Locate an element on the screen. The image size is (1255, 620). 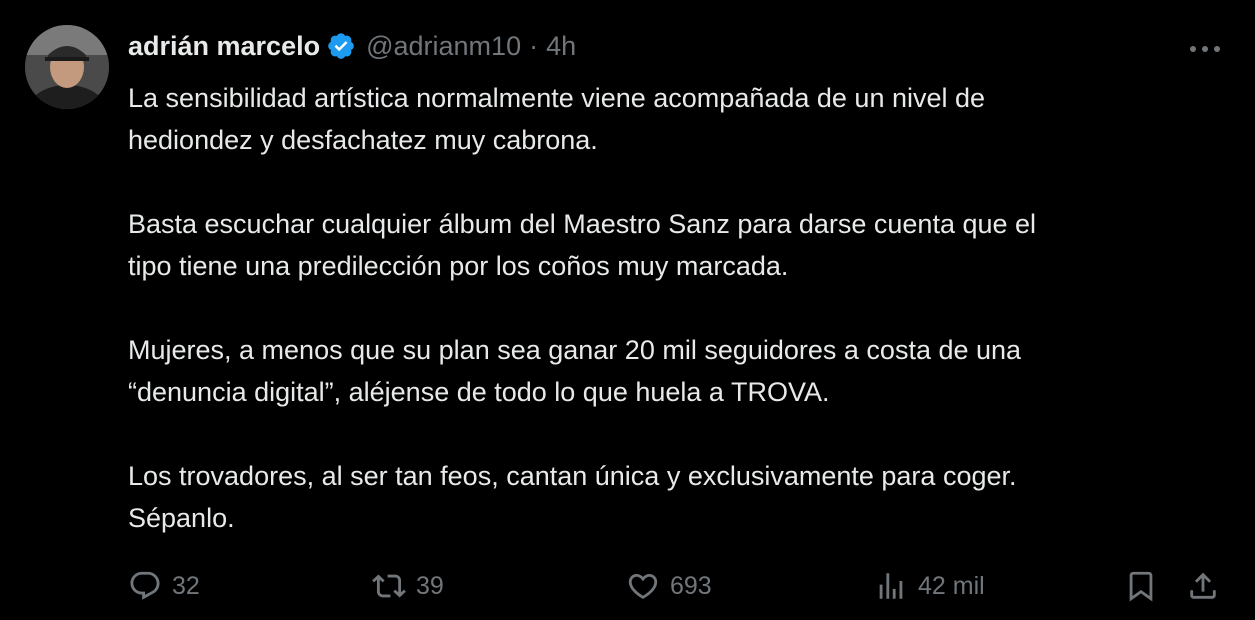
share-button is located at coordinates (1203, 586).